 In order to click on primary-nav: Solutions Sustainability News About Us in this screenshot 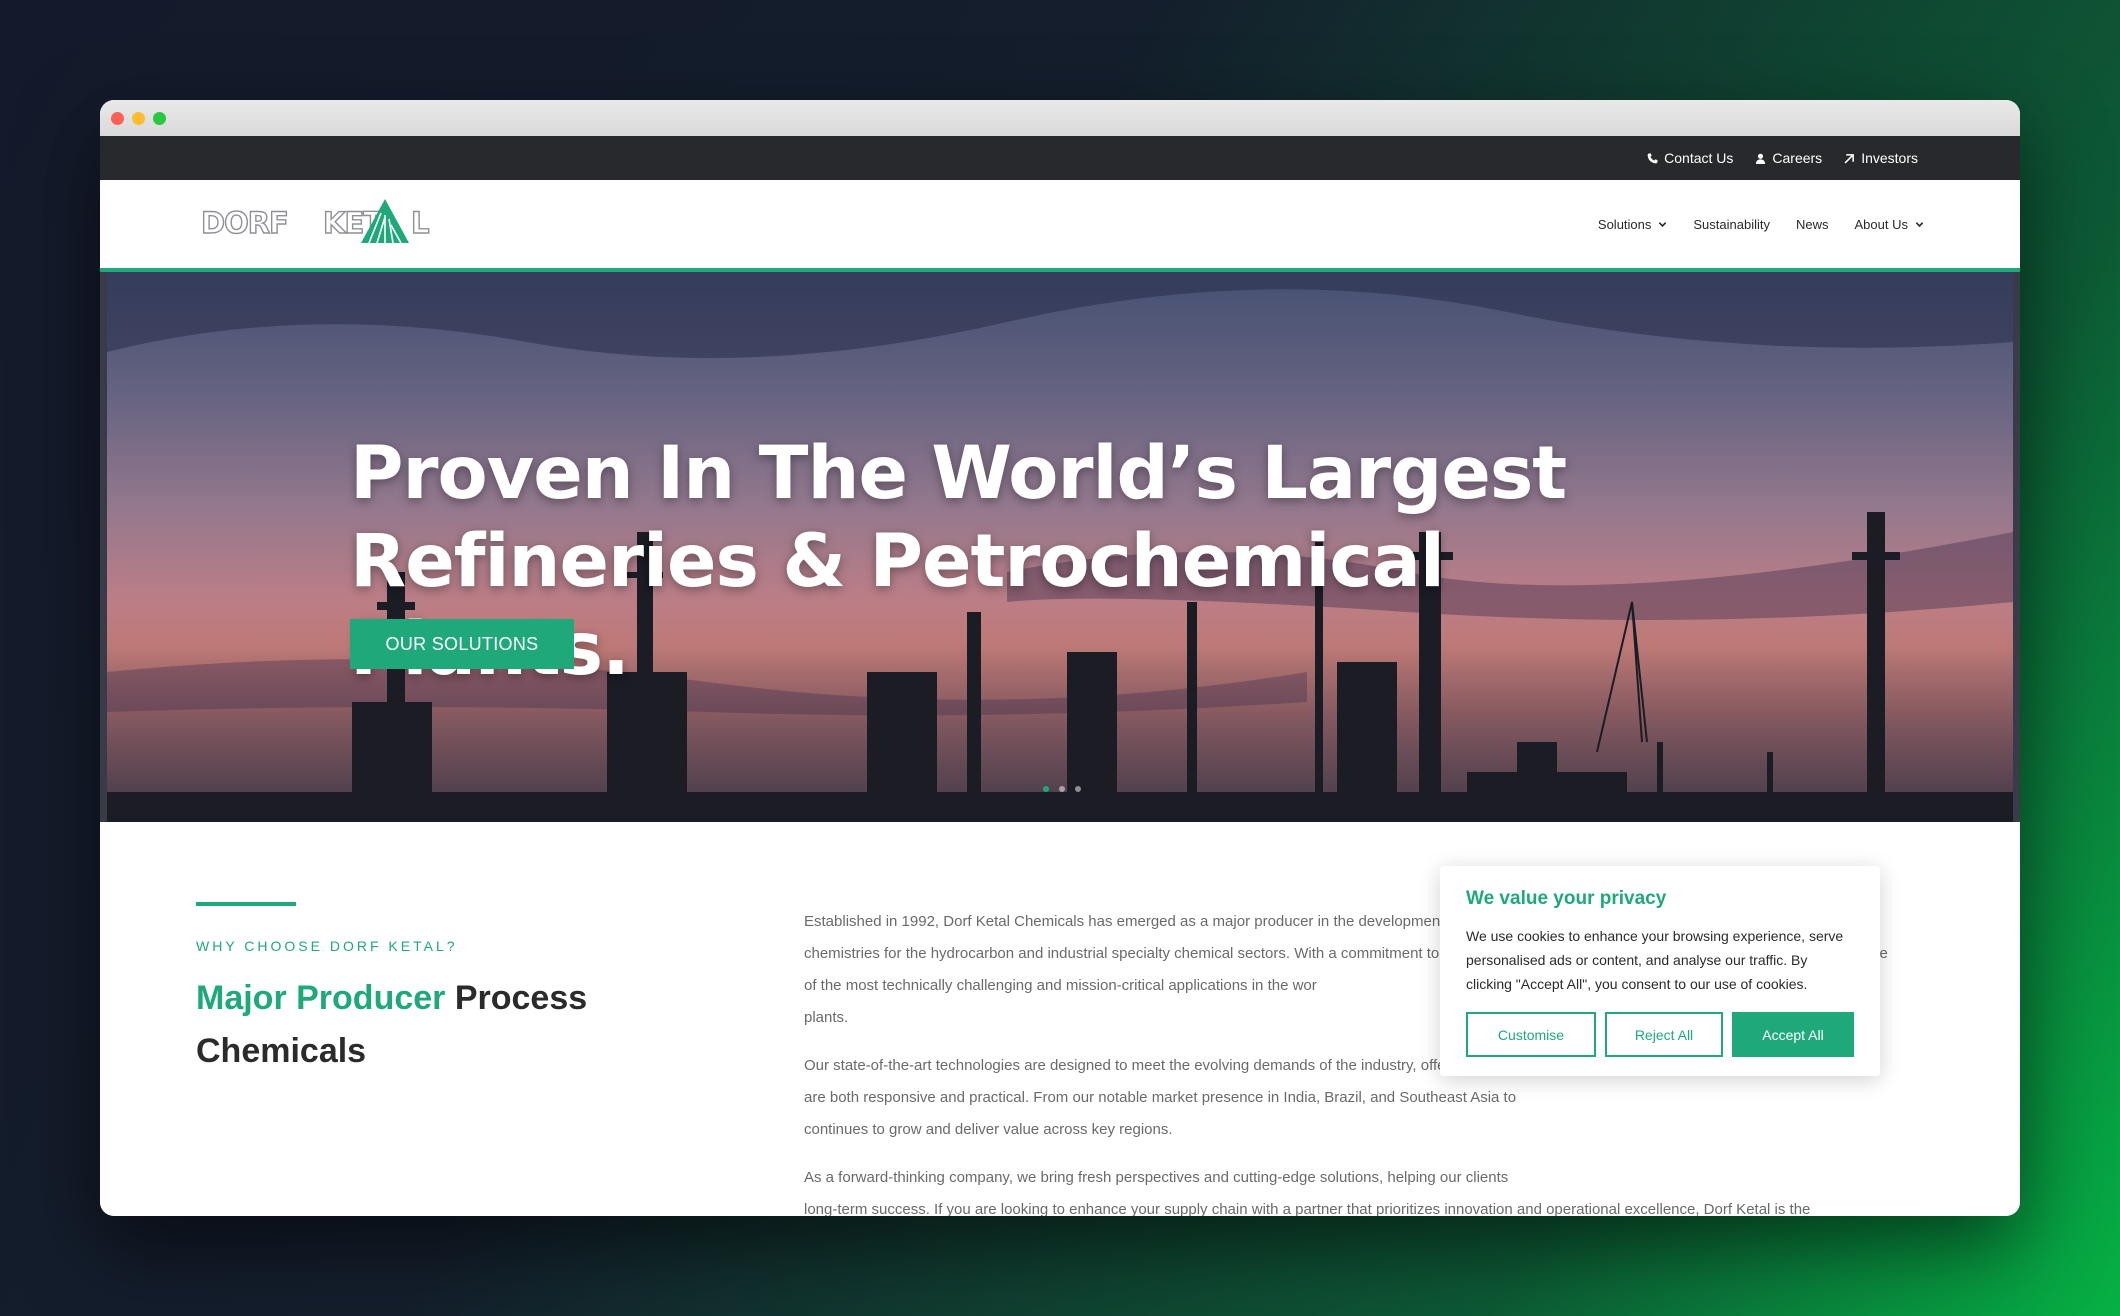, I will do `click(1761, 224)`.